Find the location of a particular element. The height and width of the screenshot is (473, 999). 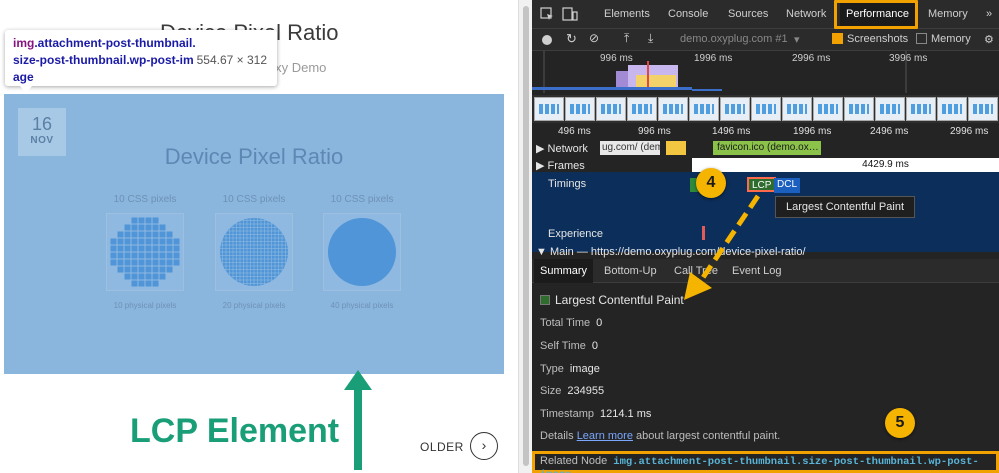

tab-event-log: Event Log is located at coordinates (757, 271).